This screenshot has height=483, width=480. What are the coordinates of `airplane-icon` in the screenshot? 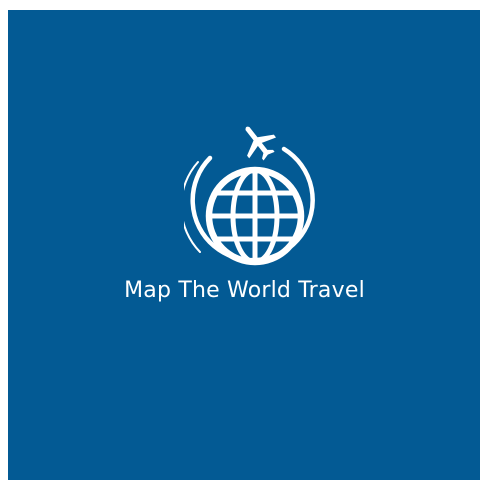 It's located at (261, 143).